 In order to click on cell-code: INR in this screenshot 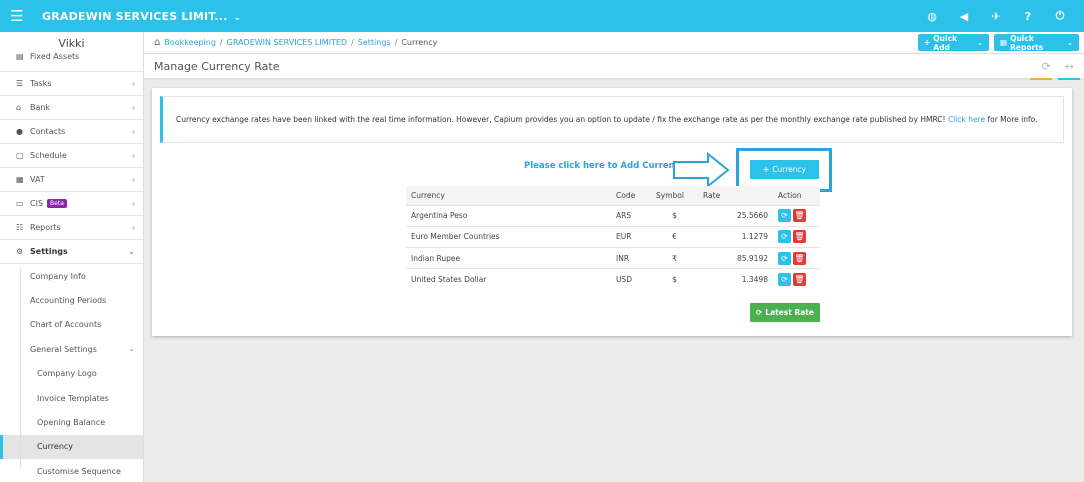, I will do `click(631, 258)`.